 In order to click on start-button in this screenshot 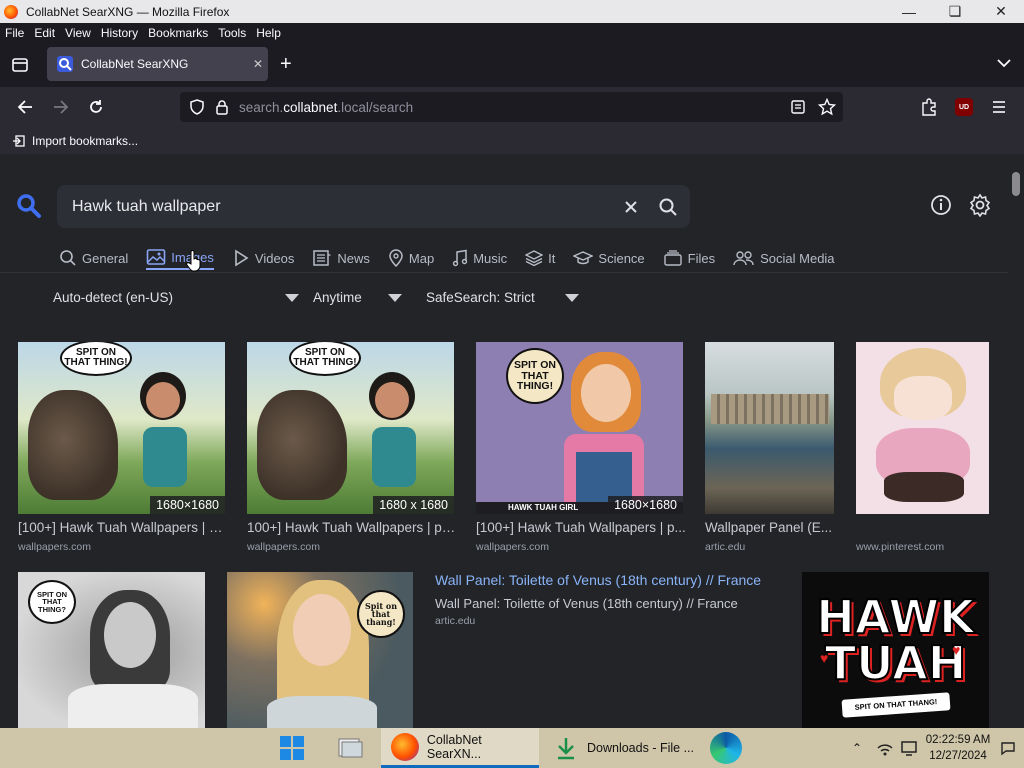, I will do `click(293, 748)`.